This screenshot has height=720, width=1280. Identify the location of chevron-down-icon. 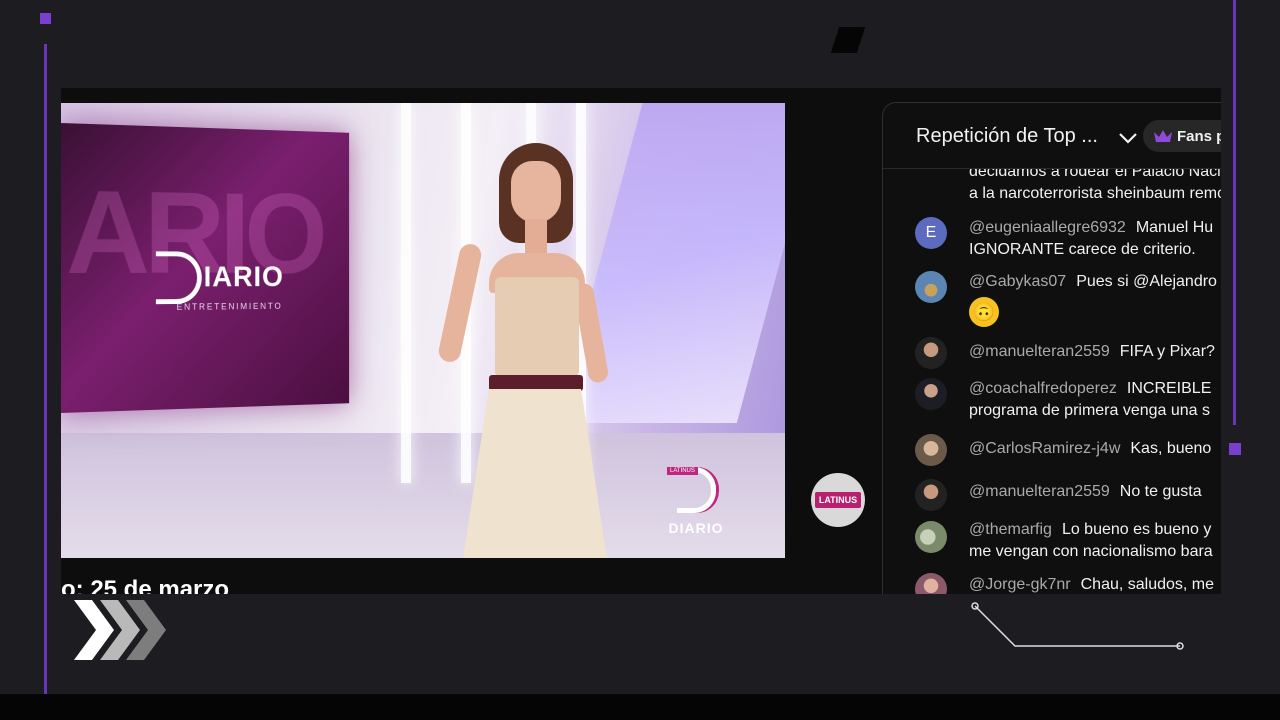
(1128, 138).